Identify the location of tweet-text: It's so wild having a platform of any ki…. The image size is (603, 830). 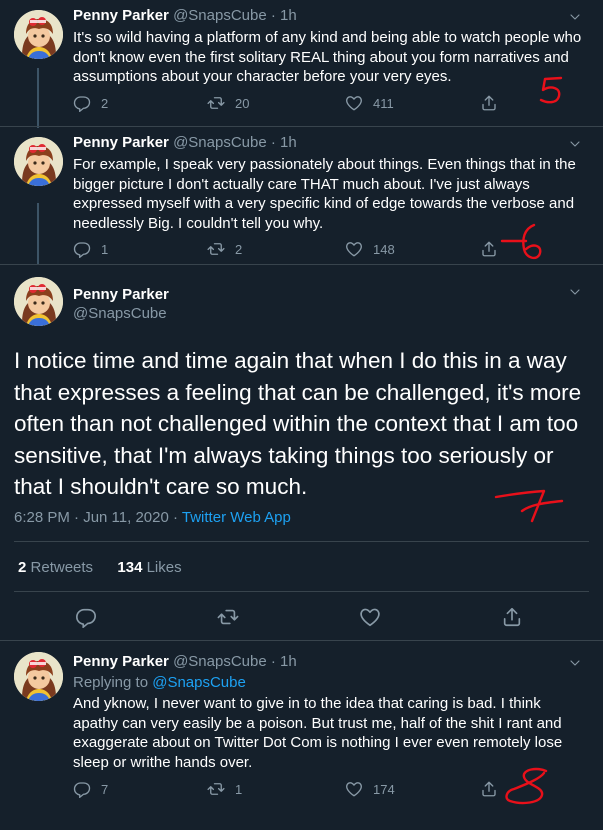
(327, 57).